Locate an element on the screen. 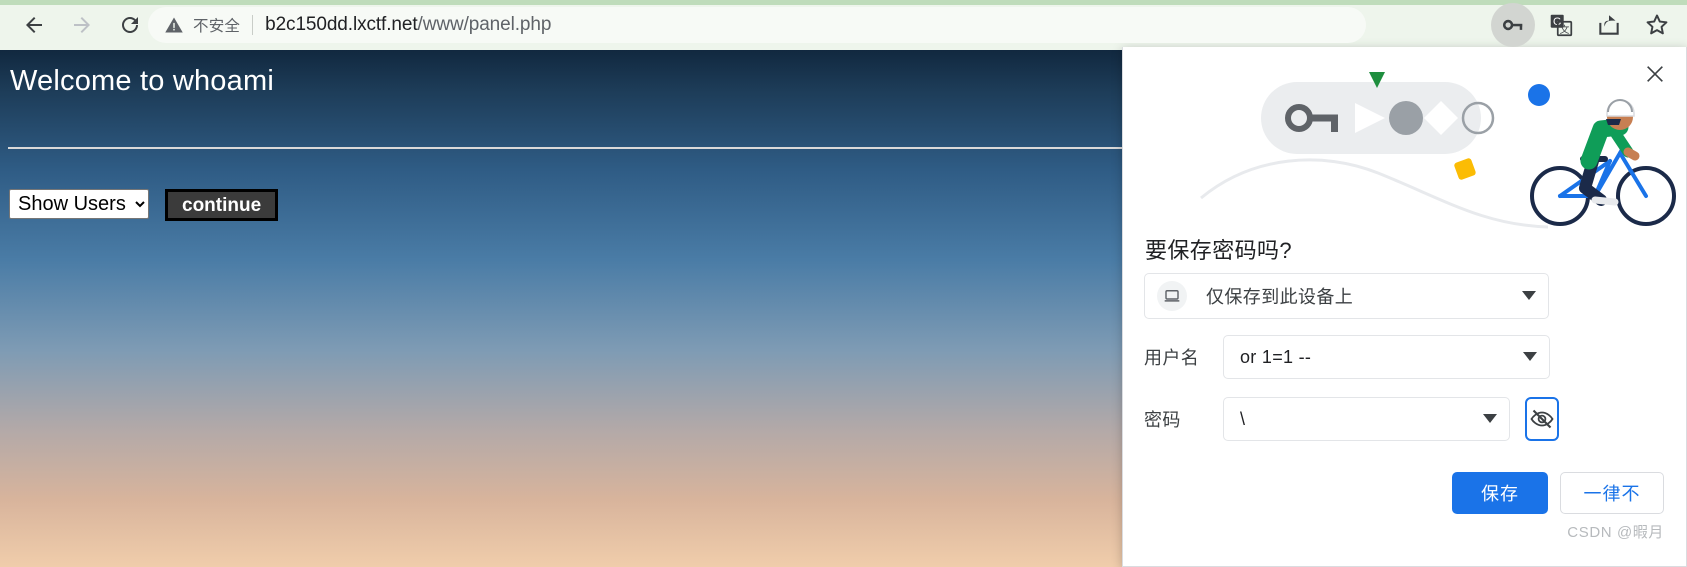 Image resolution: width=1687 pixels, height=567 pixels. toolbar-actions: G 文 is located at coordinates (1585, 25).